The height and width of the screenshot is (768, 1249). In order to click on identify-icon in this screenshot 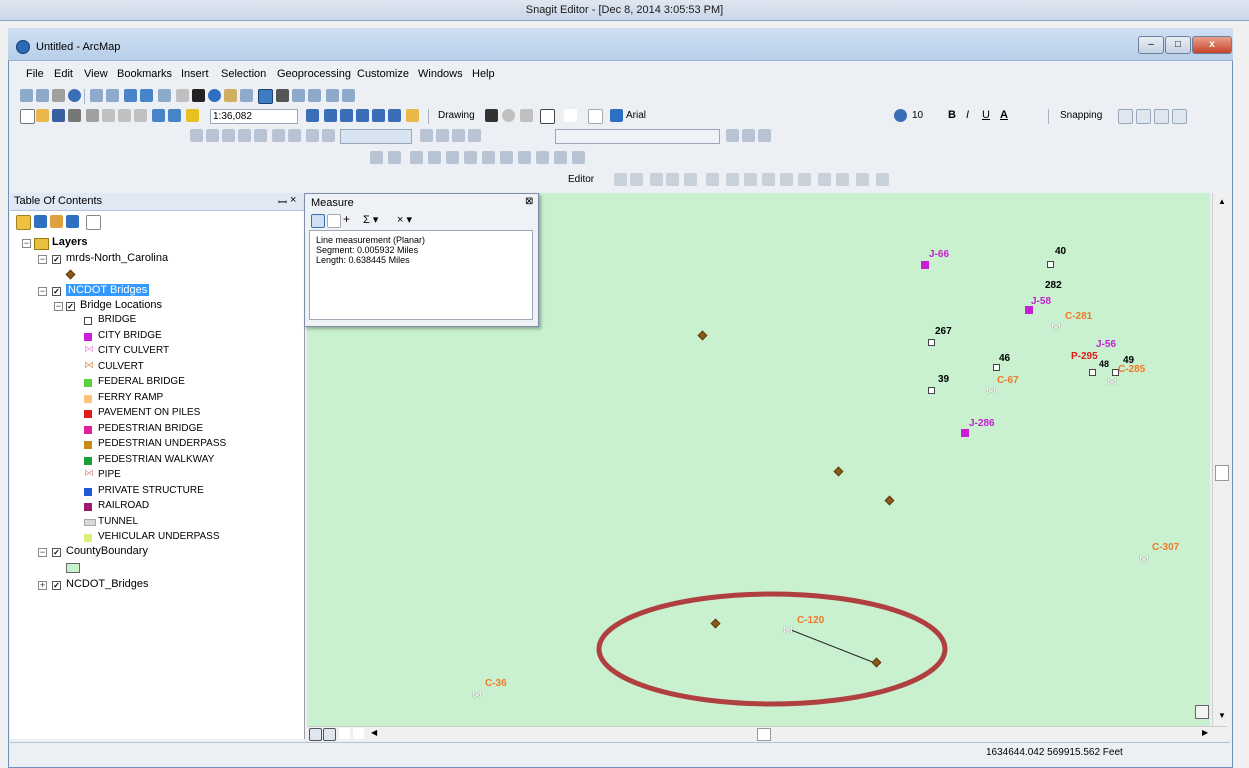, I will do `click(214, 95)`.